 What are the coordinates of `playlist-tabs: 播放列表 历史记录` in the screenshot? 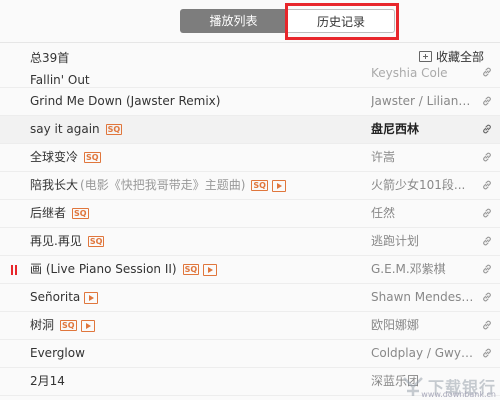 It's located at (287, 21).